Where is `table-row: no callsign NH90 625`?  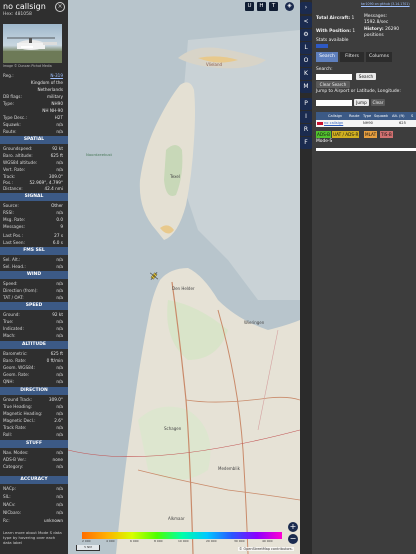
table-row: no callsign NH90 625 is located at coordinates (366, 123).